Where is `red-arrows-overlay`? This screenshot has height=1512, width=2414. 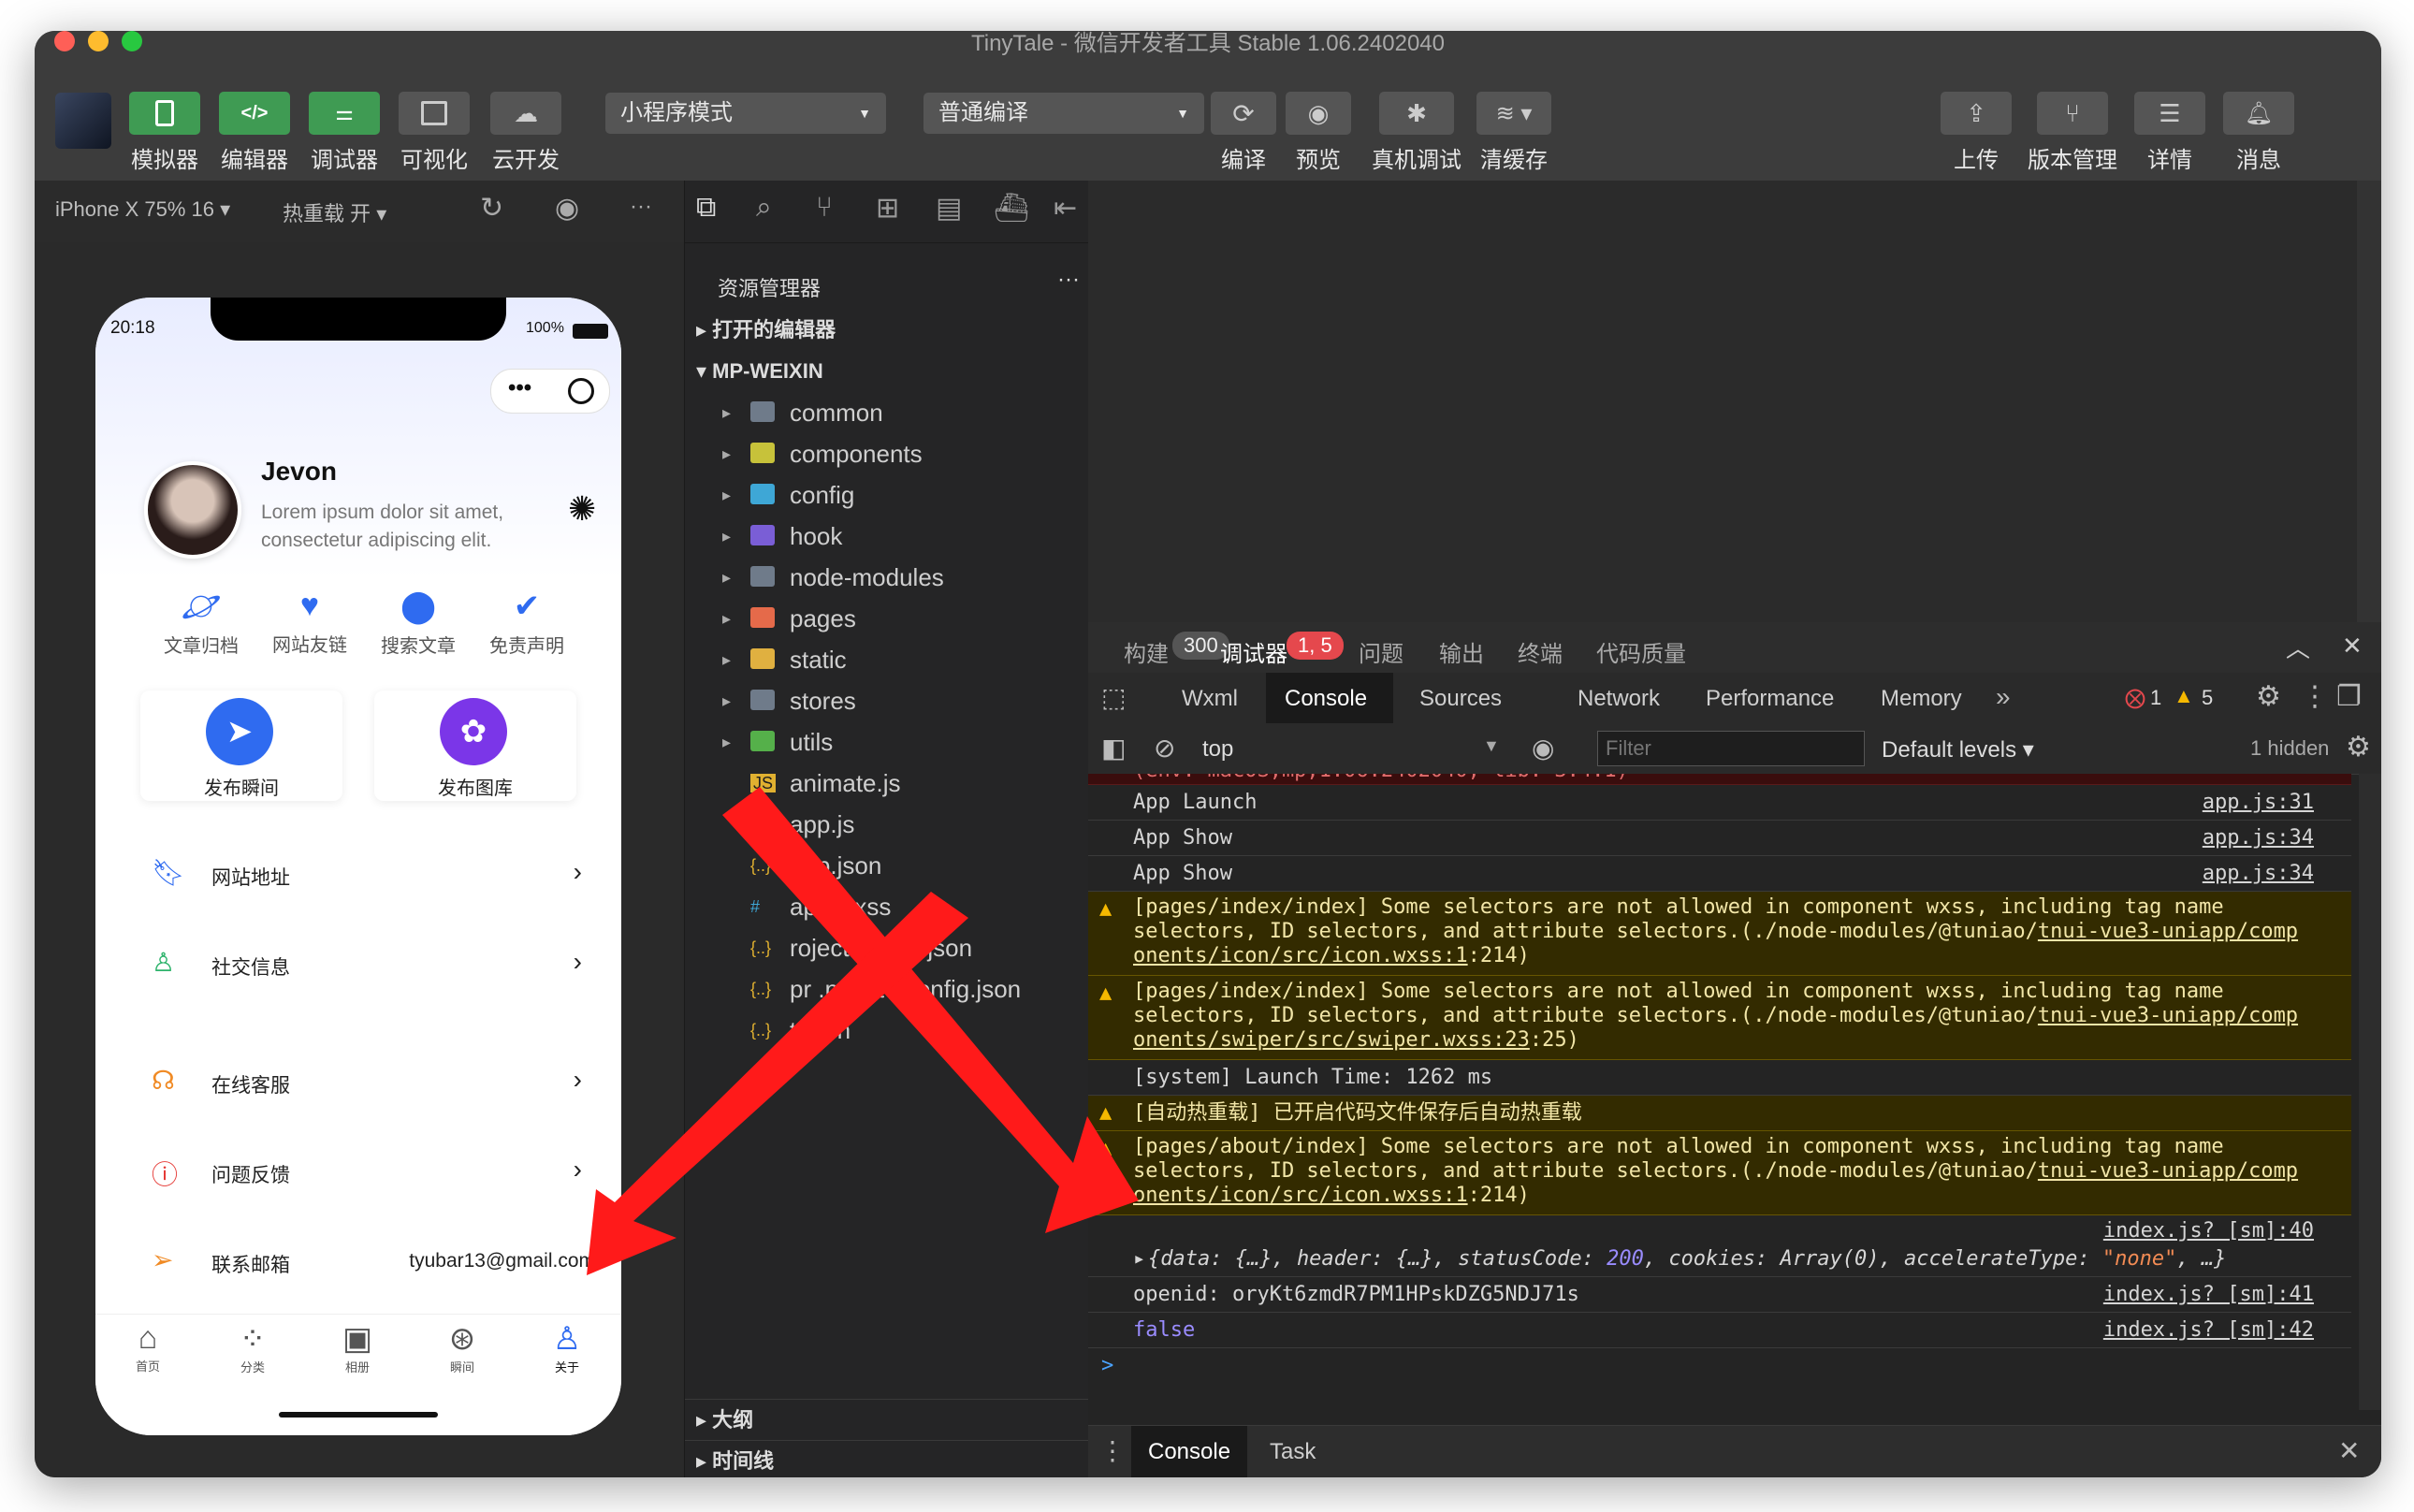
red-arrows-overlay is located at coordinates (863, 1031).